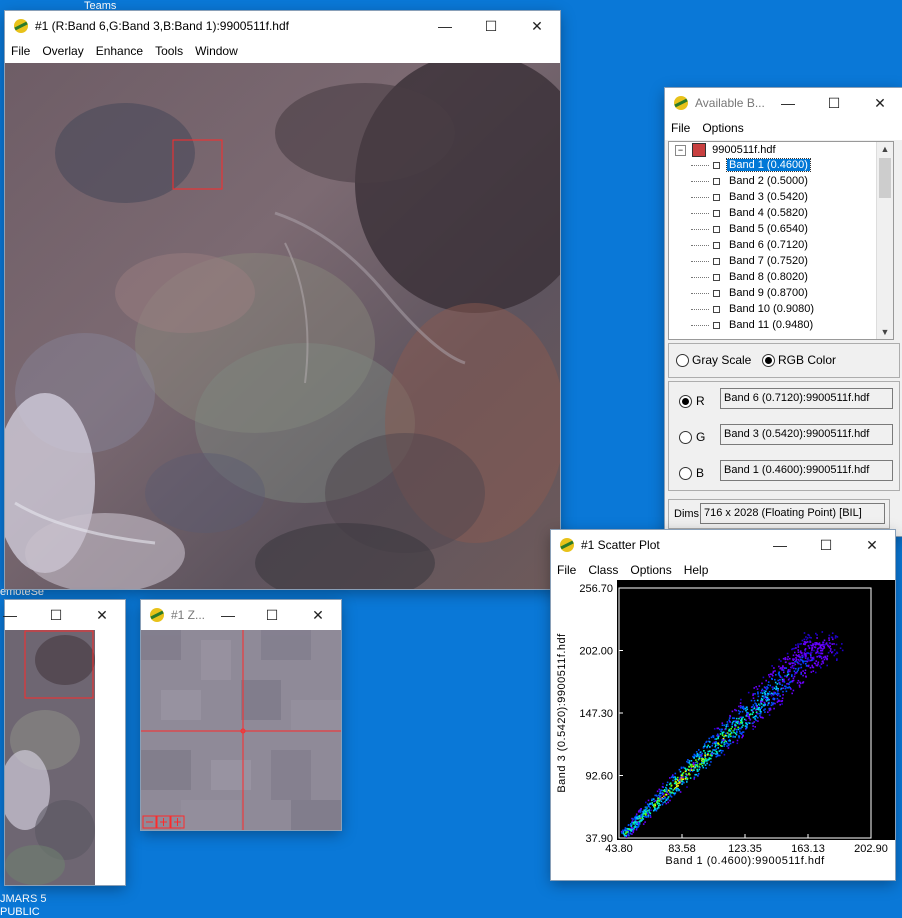 The height and width of the screenshot is (918, 902). What do you see at coordinates (806, 434) in the screenshot?
I see `g-band-field: Band 3 (0.5420):9900511f.hdf` at bounding box center [806, 434].